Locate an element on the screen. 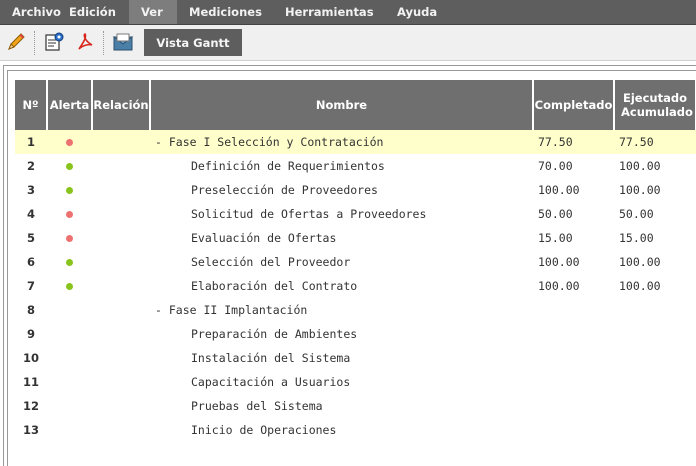  table-row: 9 Preparación de Ambientes is located at coordinates (355, 334).